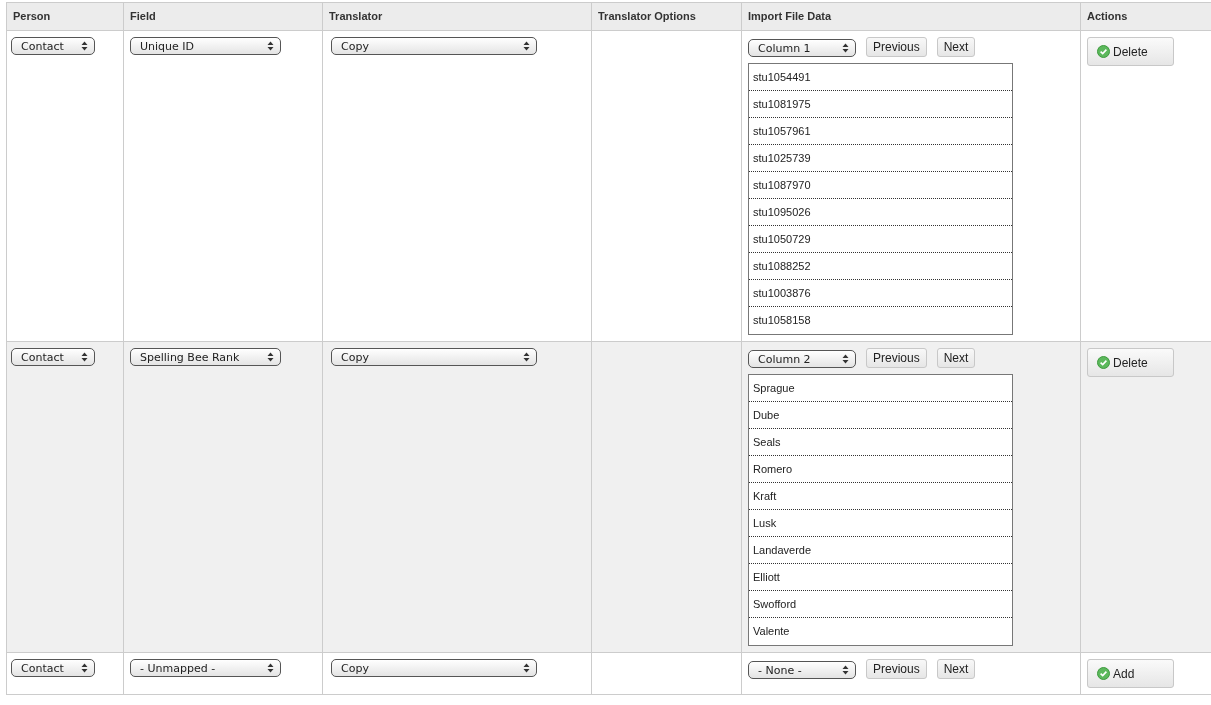 Image resolution: width=1211 pixels, height=705 pixels. Describe the element at coordinates (880, 604) in the screenshot. I see `list-item: Swofford` at that location.